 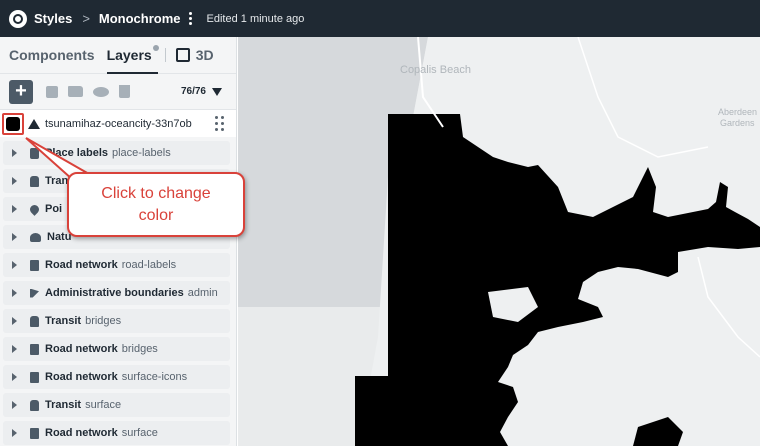 I want to click on tab-components: Components, so click(x=52, y=55).